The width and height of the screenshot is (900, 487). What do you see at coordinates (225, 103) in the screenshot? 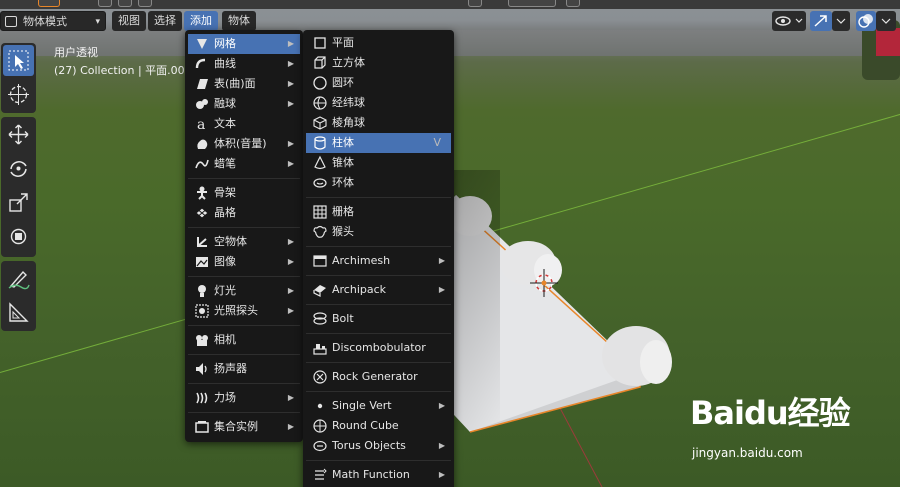
I see `menu-item-label: 融球` at bounding box center [225, 103].